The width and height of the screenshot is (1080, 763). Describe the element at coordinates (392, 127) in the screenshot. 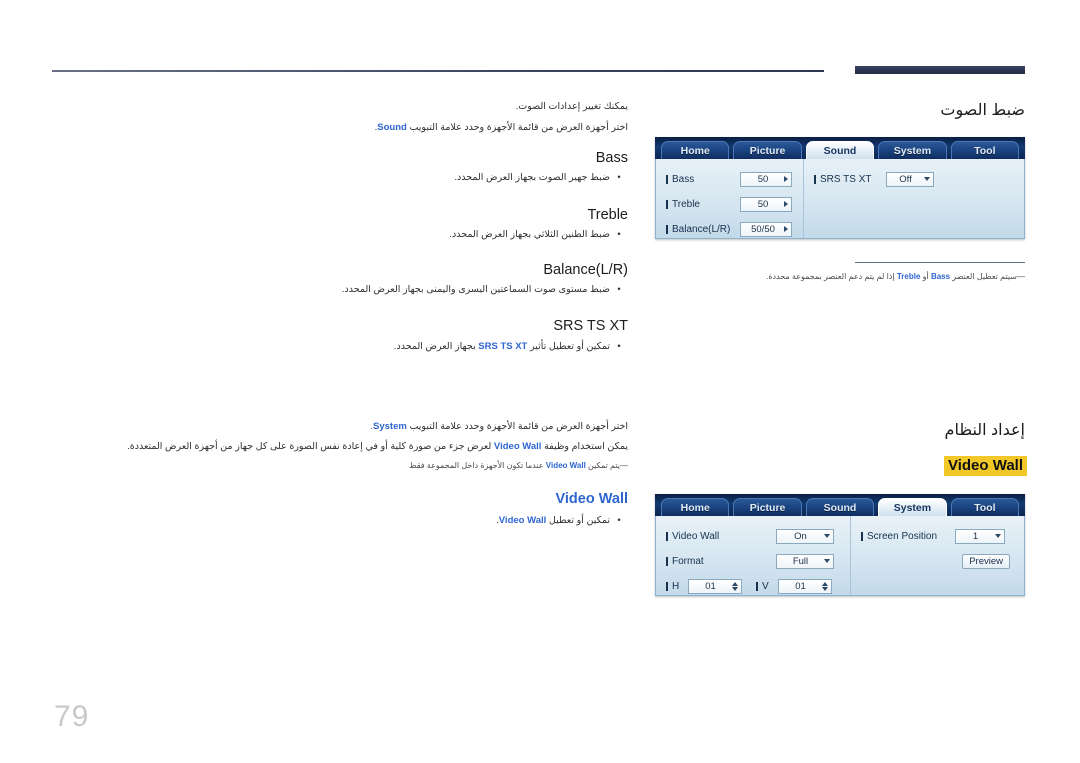

I see `sound-tab-keyword: Sound` at that location.